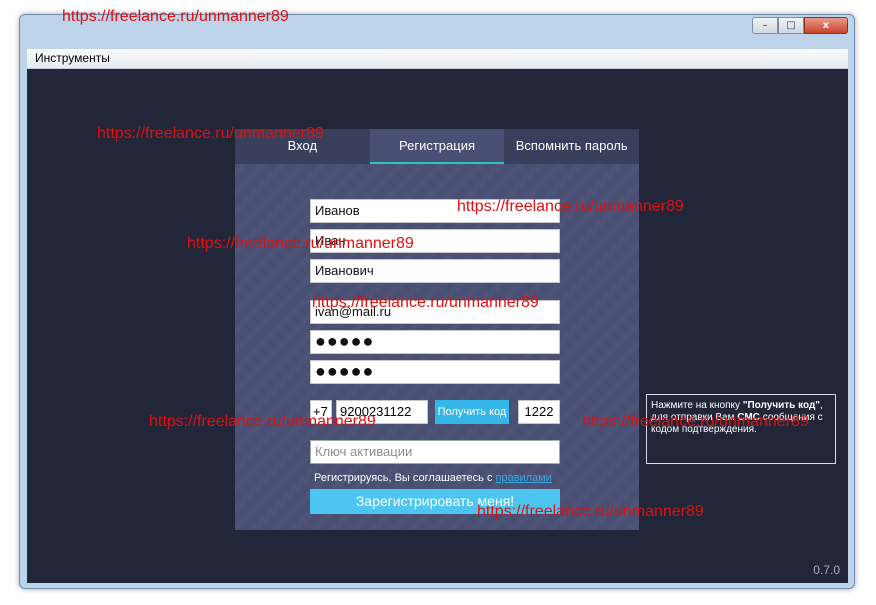  What do you see at coordinates (826, 25) in the screenshot?
I see `close-button: x` at bounding box center [826, 25].